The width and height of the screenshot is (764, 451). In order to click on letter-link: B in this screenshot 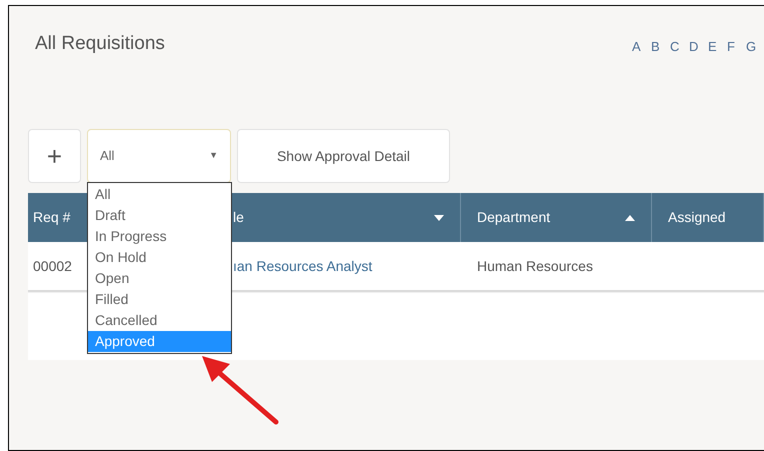, I will do `click(654, 47)`.